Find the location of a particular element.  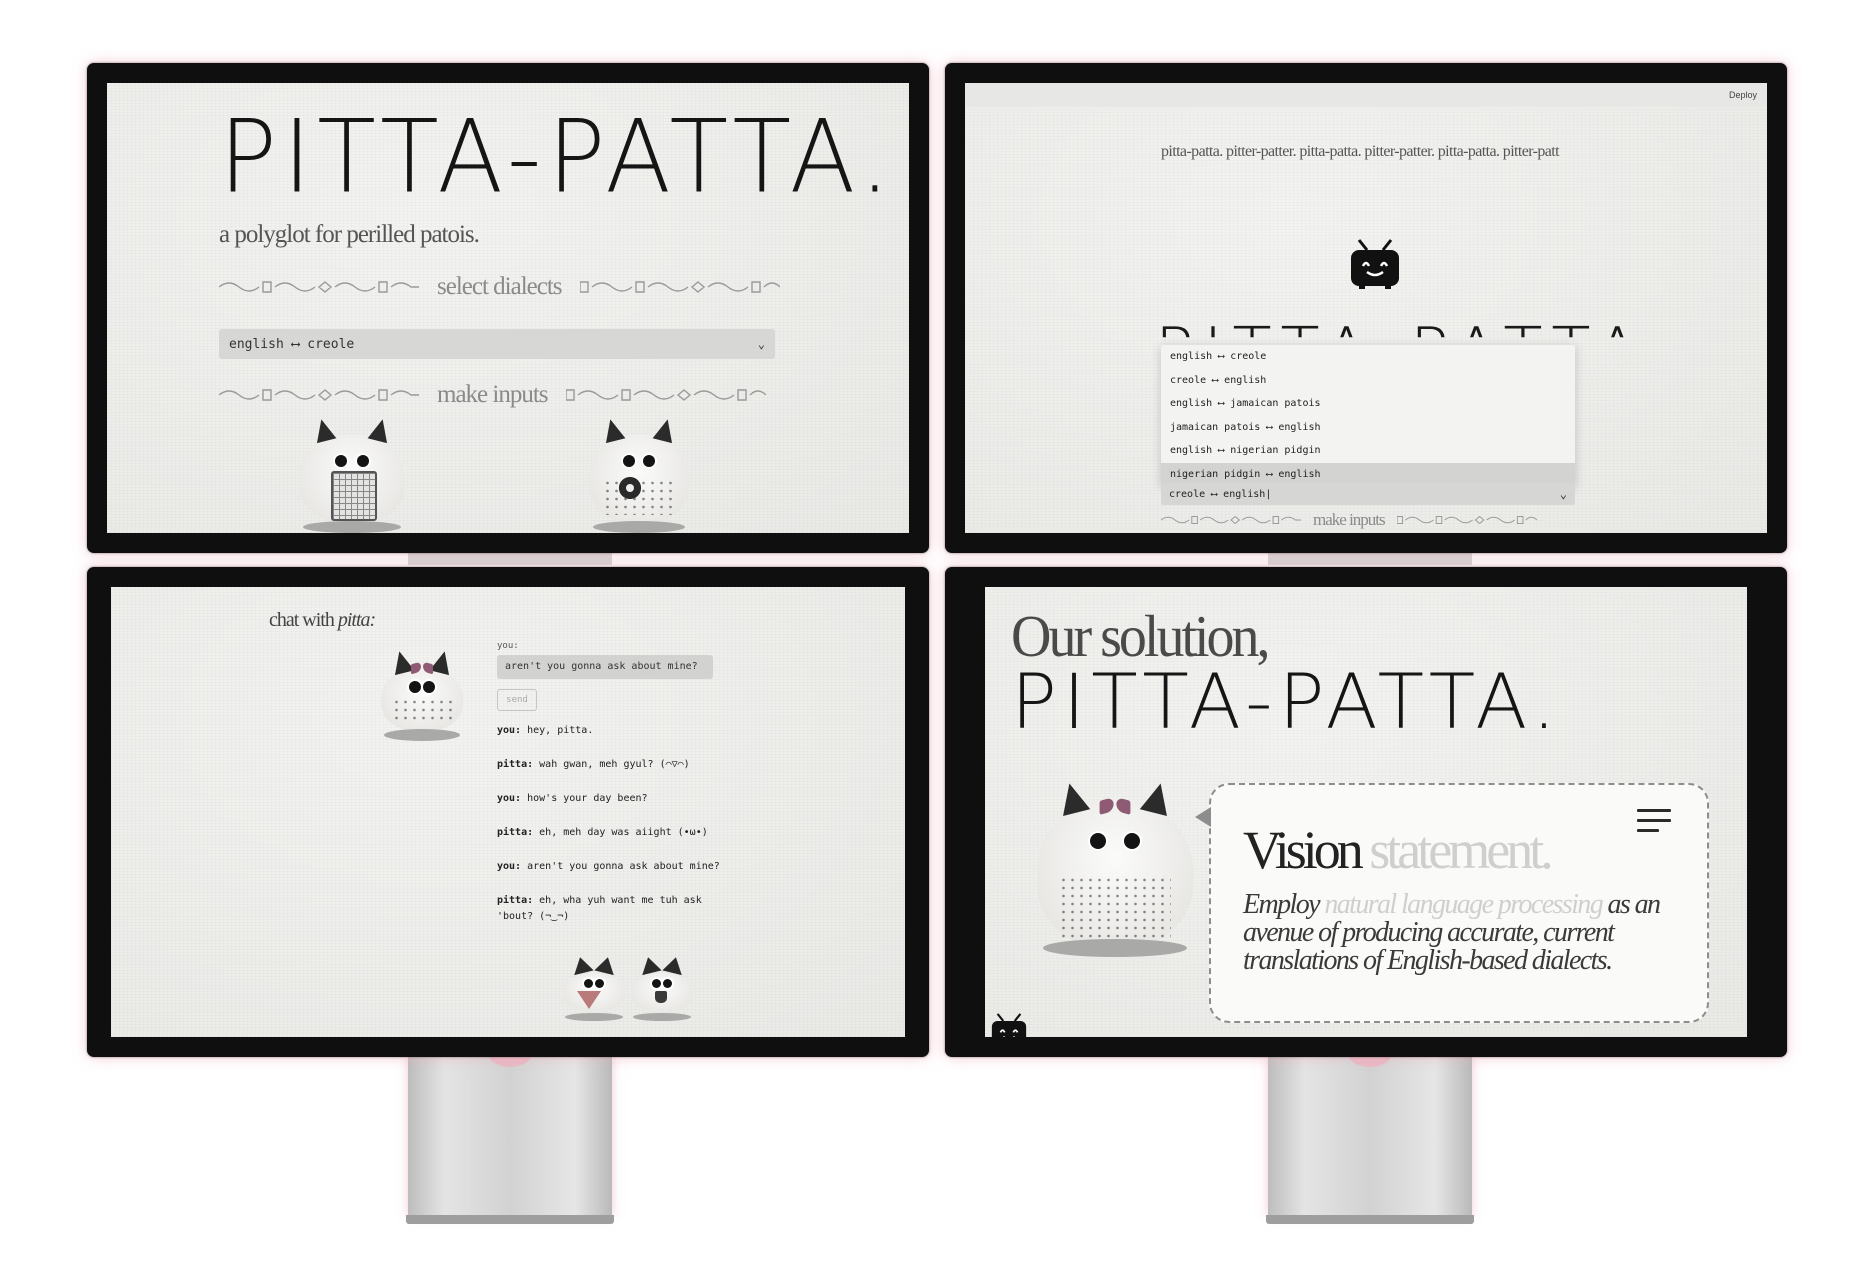

chat-message: pitta: eh, meh day was aiight (•ω•) is located at coordinates (602, 832).